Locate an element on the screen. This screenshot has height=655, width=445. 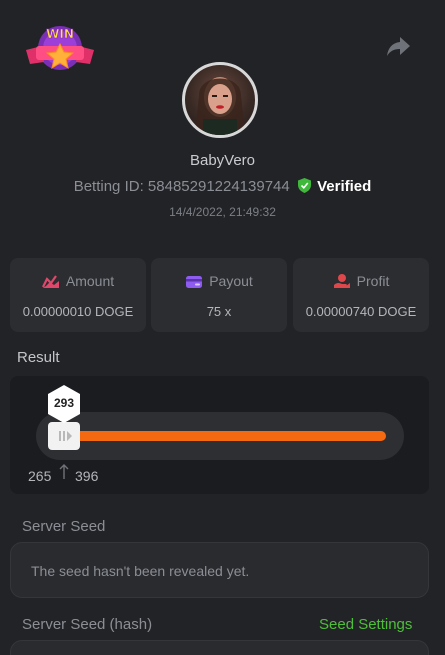
server-seed-value: The seed hasn't been revealed yet. is located at coordinates (140, 571).